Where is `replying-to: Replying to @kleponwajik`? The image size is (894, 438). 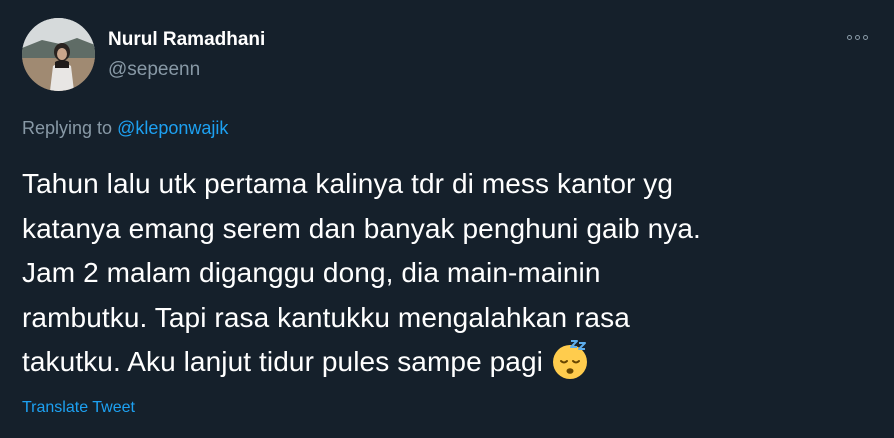
replying-to: Replying to @kleponwajik is located at coordinates (125, 128).